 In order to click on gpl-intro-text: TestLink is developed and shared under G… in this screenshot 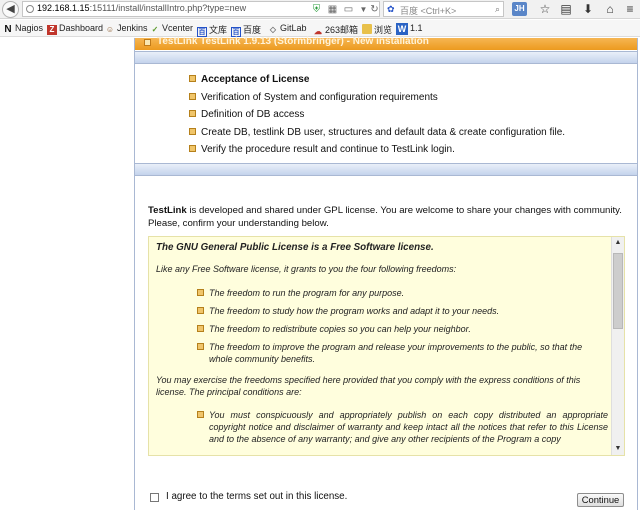, I will do `click(390, 217)`.